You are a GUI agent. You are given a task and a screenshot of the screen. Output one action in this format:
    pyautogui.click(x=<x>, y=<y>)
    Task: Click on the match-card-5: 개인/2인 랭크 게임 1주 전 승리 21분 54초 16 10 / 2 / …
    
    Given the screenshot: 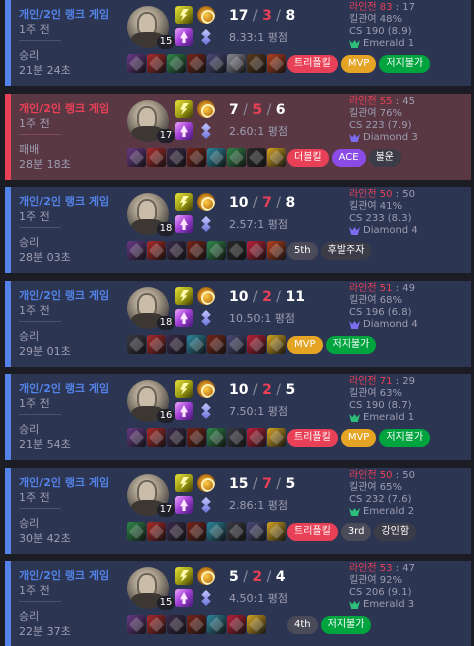 What is the action you would take?
    pyautogui.click(x=238, y=417)
    